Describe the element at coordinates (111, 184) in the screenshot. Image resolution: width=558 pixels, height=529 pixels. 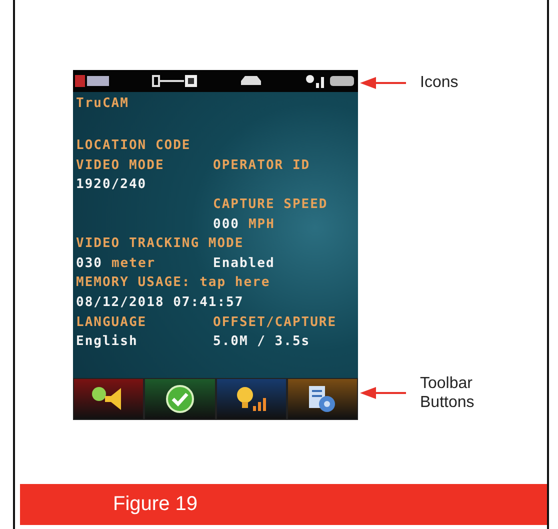
I see `setting-value: 1920/240` at that location.